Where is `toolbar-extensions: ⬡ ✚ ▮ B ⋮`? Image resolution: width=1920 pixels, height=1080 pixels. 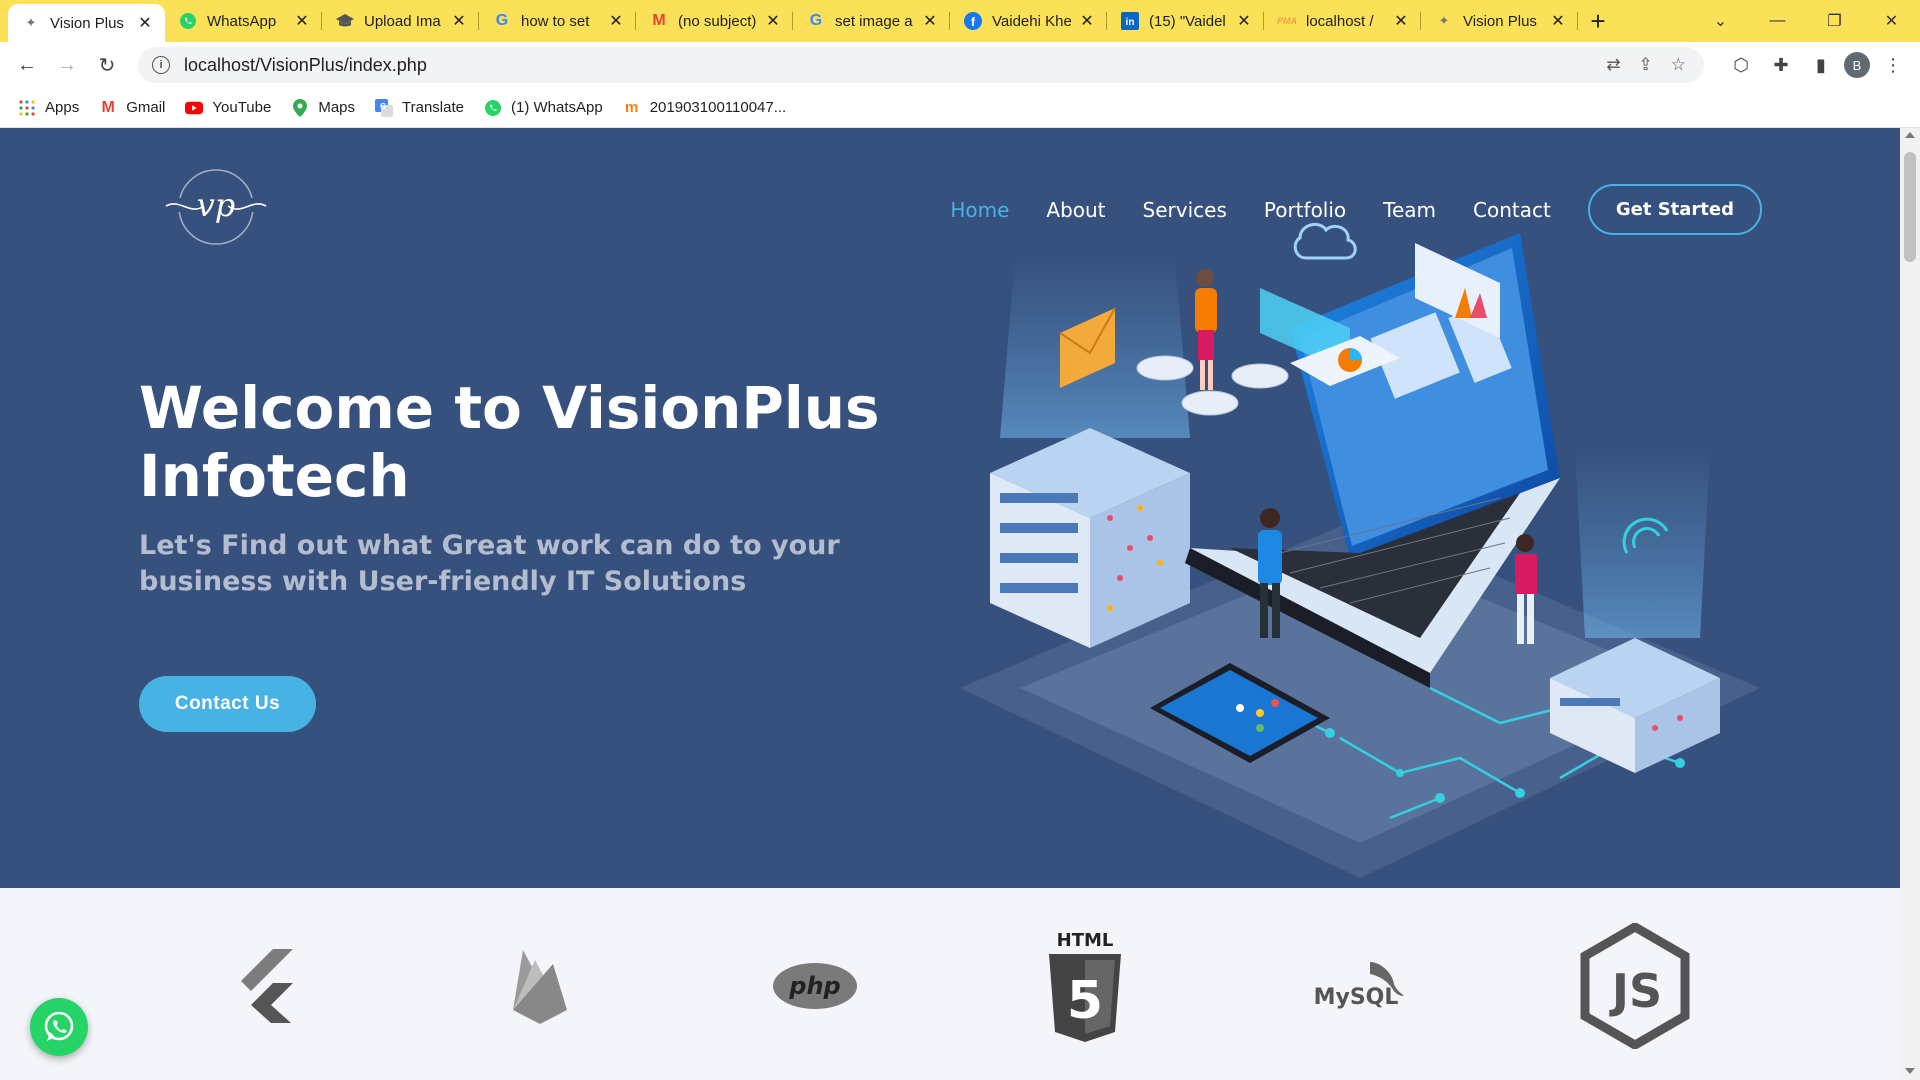
toolbar-extensions: ⬡ ✚ ▮ B ⋮ is located at coordinates (1817, 65).